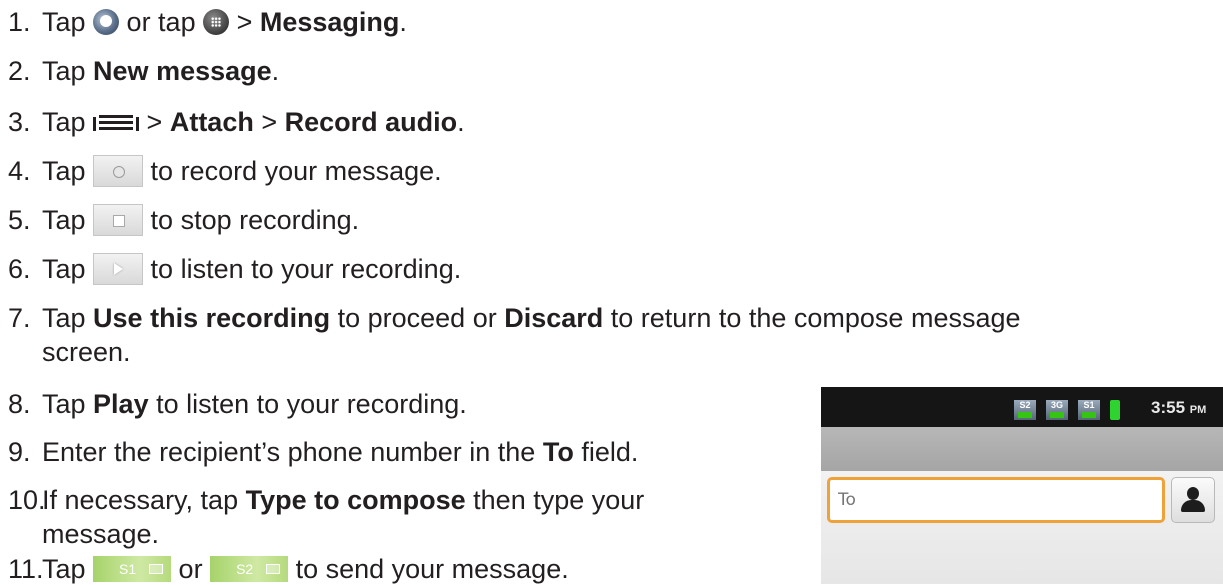  I want to click on messaging-icon, so click(106, 21).